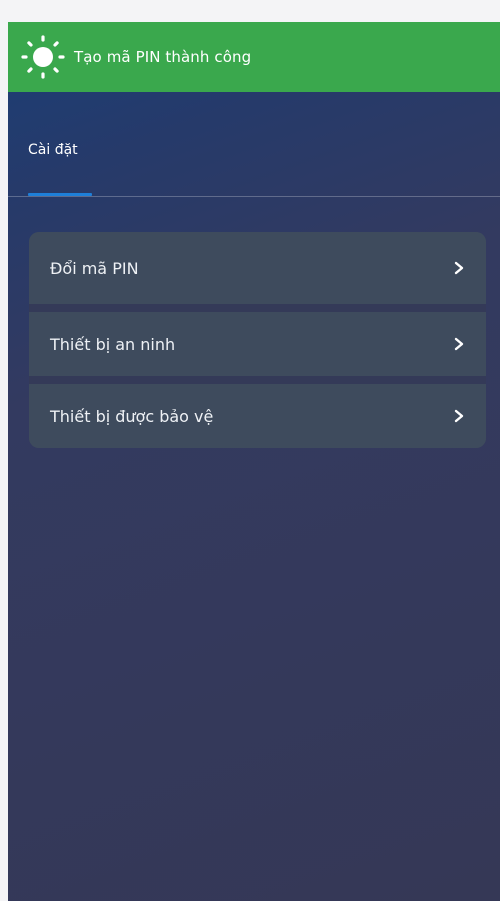 Image resolution: width=500 pixels, height=901 pixels. What do you see at coordinates (43, 57) in the screenshot?
I see `sun-icon` at bounding box center [43, 57].